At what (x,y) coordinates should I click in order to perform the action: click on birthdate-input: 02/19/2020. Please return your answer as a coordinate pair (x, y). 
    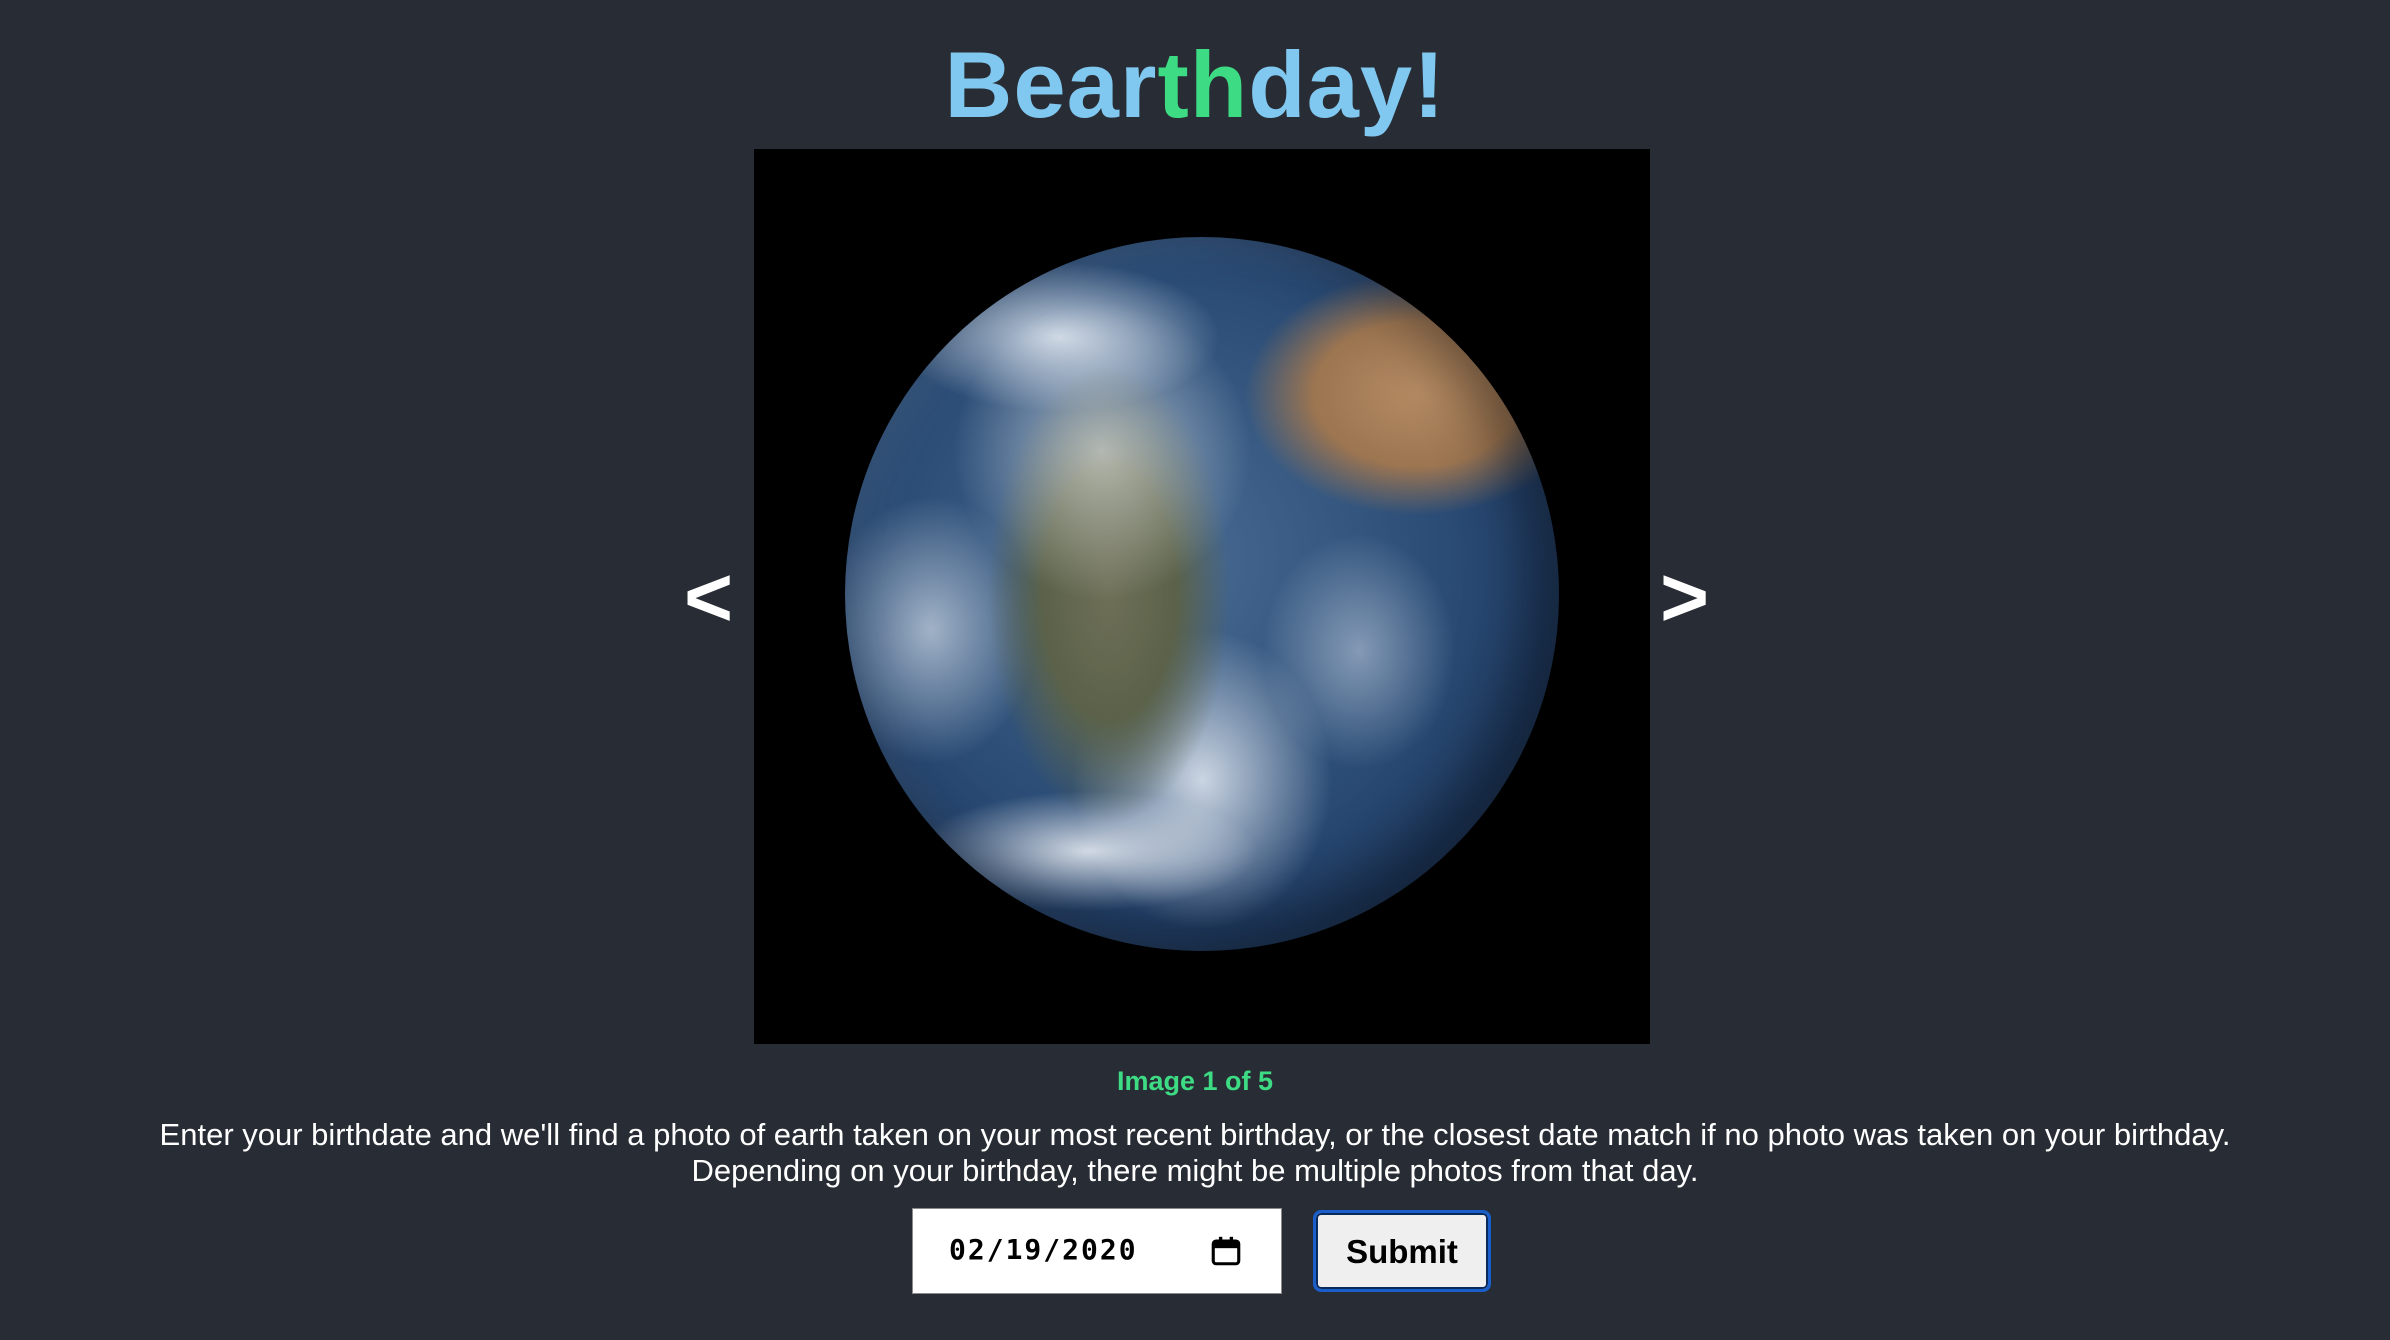
    Looking at the image, I should click on (1097, 1251).